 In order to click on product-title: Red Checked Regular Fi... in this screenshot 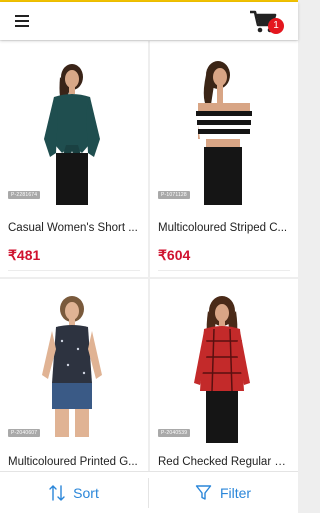, I will do `click(225, 462)`.